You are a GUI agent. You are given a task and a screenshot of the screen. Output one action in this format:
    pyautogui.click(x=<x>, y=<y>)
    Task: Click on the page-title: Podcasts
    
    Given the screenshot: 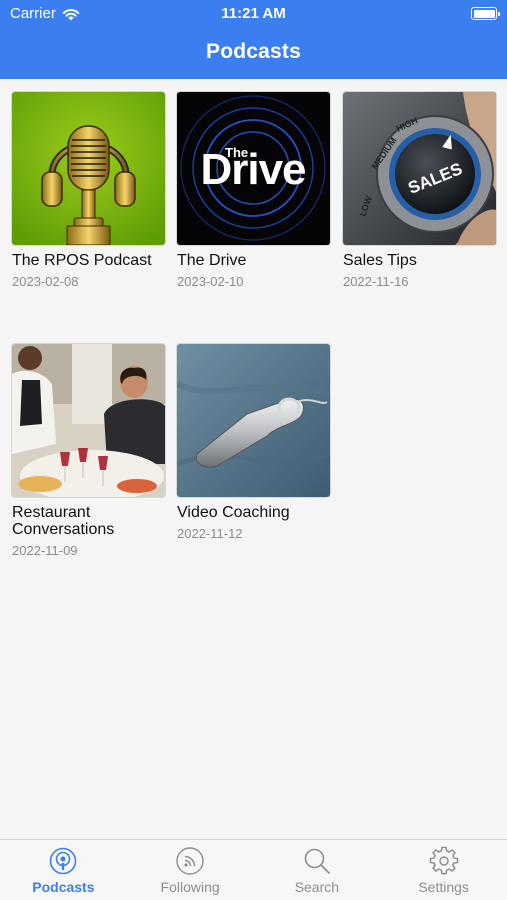 What is the action you would take?
    pyautogui.click(x=253, y=51)
    